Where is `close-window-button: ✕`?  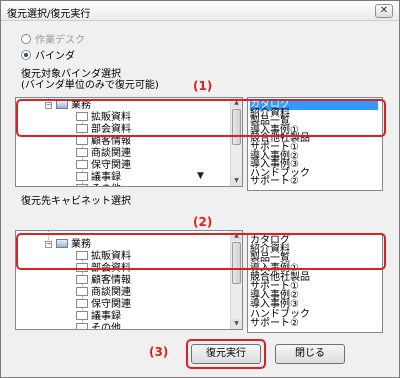 close-window-button: ✕ is located at coordinates (384, 11).